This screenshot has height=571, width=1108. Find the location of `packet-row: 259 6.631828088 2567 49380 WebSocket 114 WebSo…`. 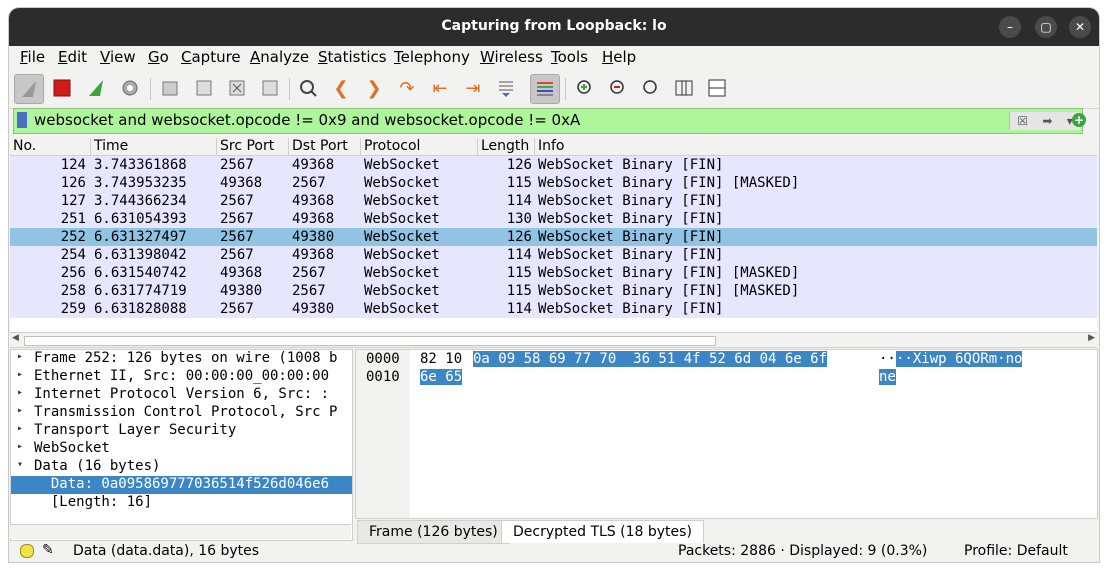

packet-row: 259 6.631828088 2567 49380 WebSocket 114 WebSo… is located at coordinates (553, 309).